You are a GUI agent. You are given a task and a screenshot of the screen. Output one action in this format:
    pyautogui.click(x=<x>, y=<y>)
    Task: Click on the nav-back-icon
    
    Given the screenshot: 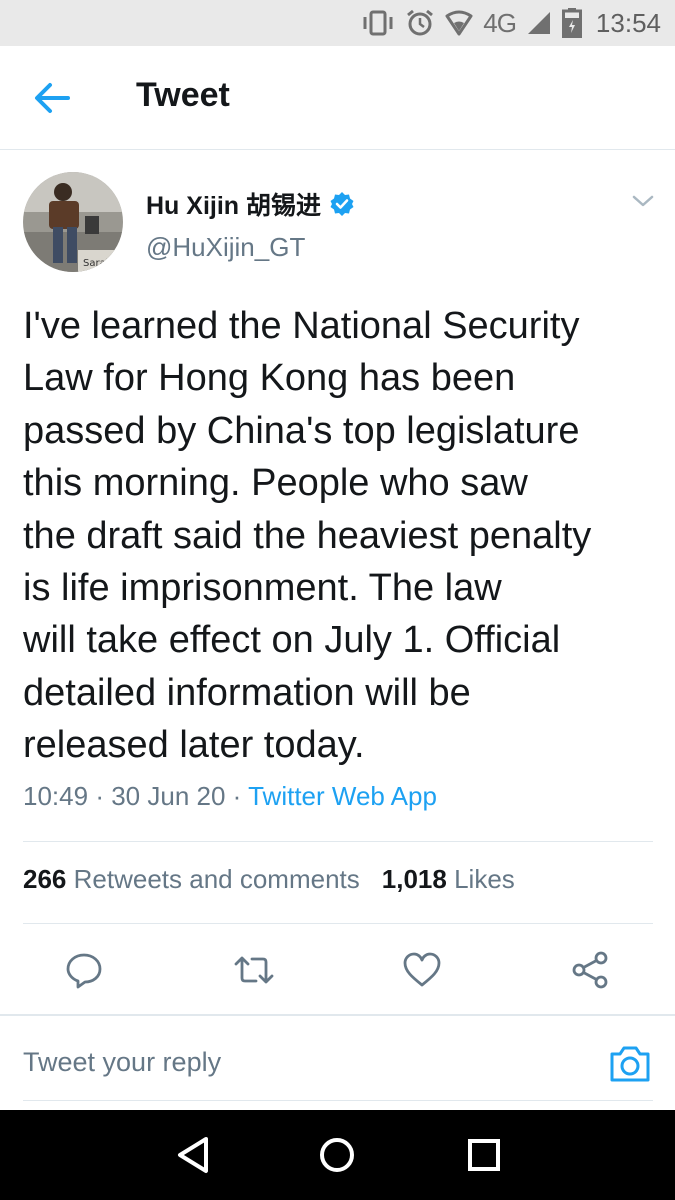 What is the action you would take?
    pyautogui.click(x=193, y=1155)
    